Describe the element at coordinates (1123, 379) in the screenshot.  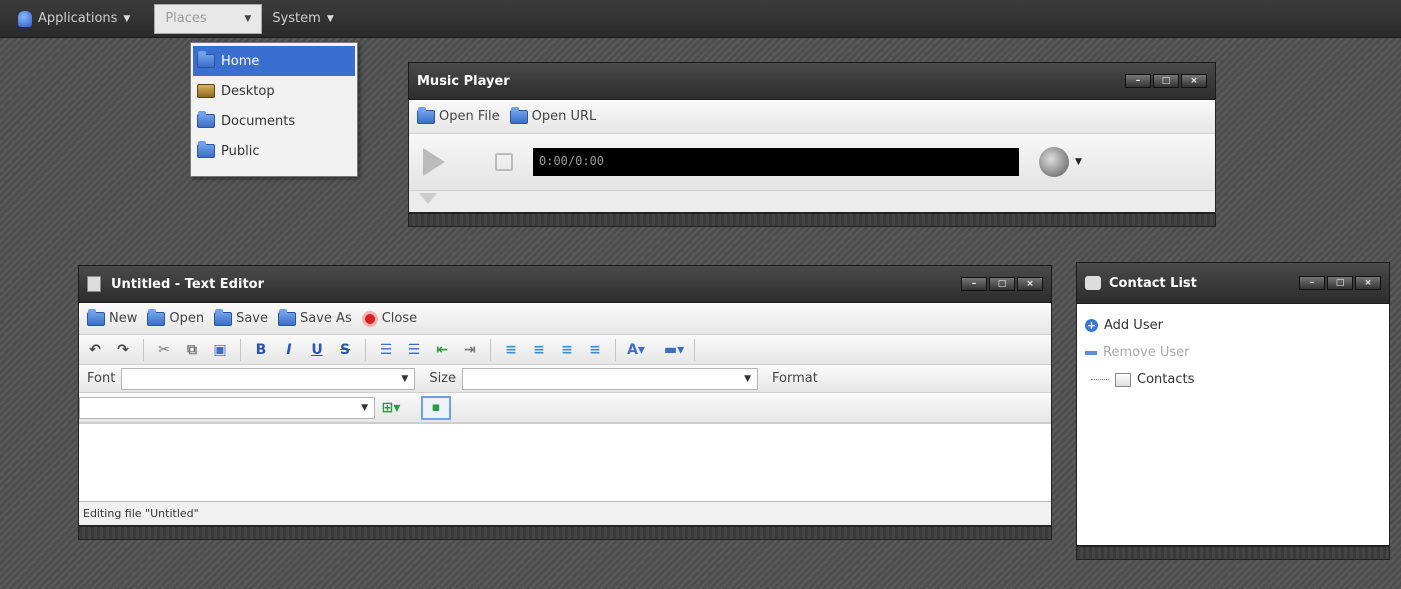
I see `contacts-icon` at that location.